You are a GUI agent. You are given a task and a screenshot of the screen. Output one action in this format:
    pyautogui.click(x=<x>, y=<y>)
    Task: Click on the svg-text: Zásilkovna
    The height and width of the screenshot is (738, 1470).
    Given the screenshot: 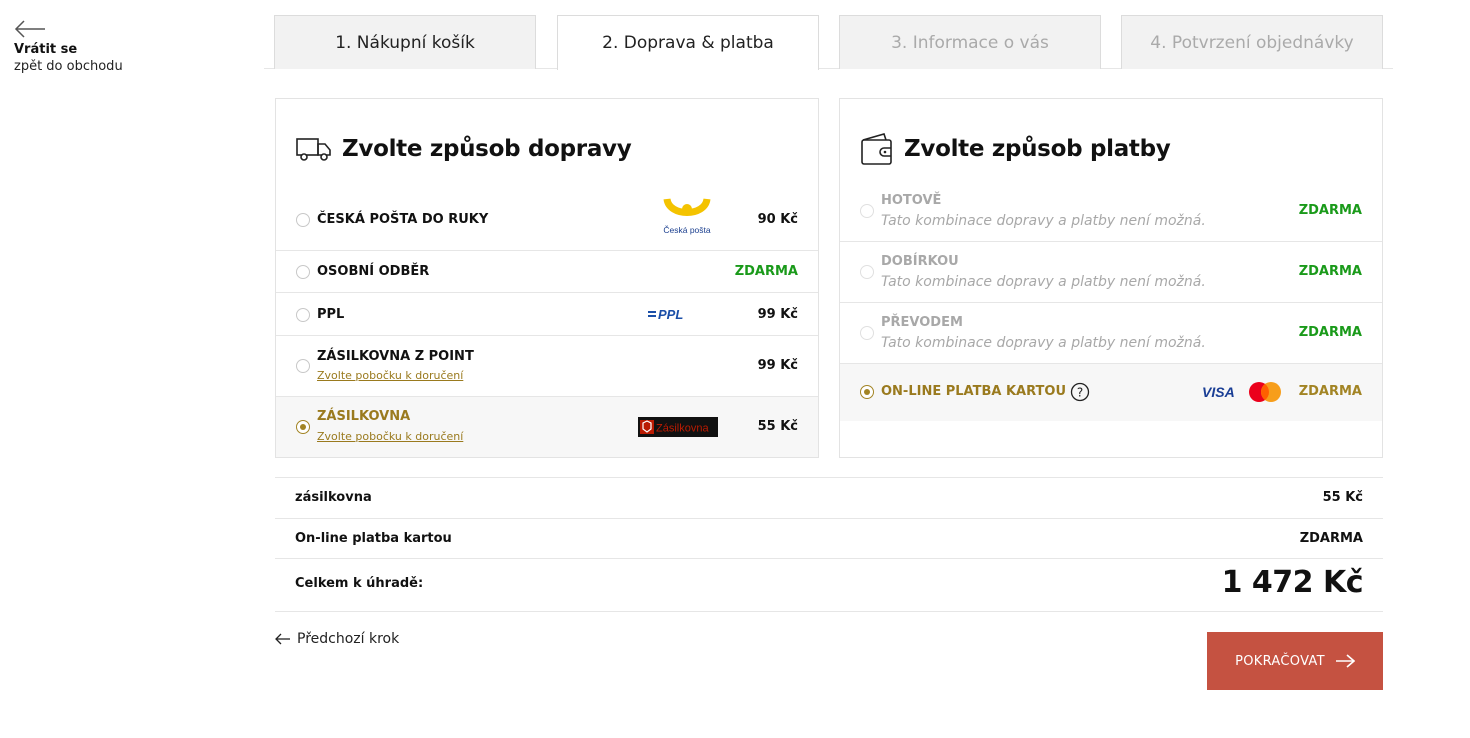 What is the action you would take?
    pyautogui.click(x=682, y=429)
    